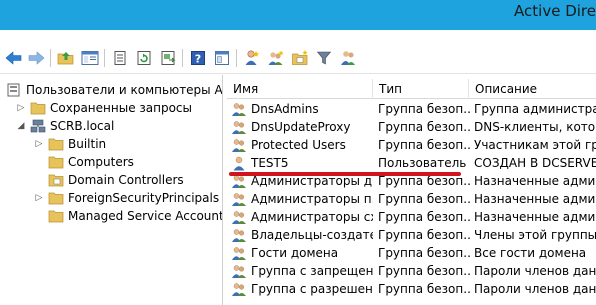  I want to click on tree-item-label: Computers, so click(101, 162).